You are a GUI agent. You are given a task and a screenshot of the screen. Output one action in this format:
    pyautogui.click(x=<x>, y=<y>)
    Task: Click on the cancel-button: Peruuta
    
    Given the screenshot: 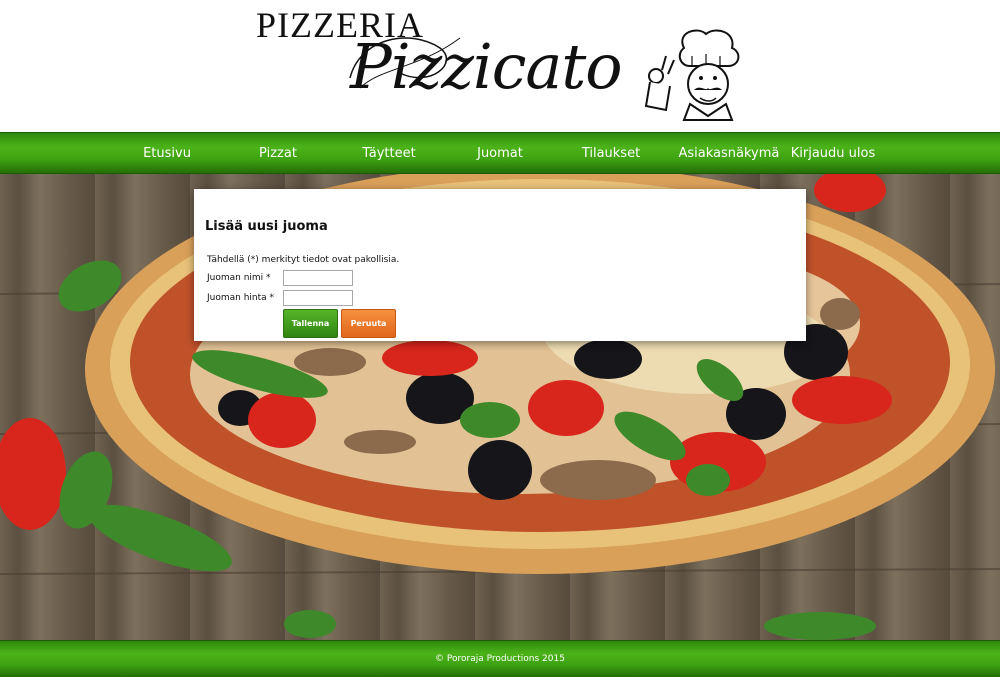 What is the action you would take?
    pyautogui.click(x=368, y=323)
    